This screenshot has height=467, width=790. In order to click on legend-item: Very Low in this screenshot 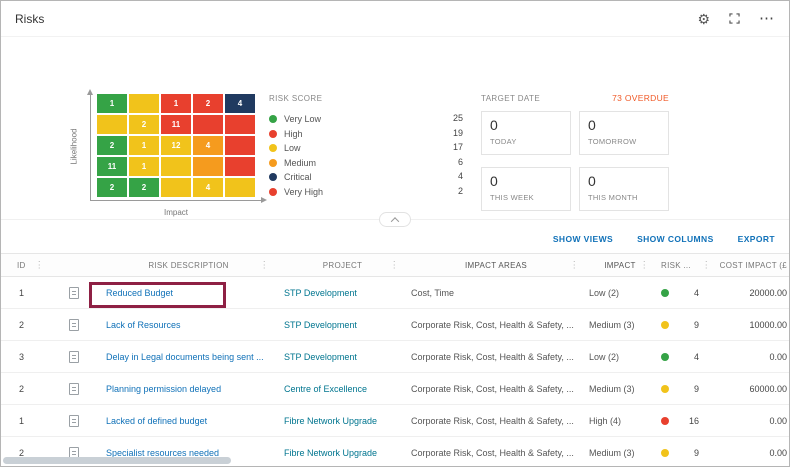, I will do `click(296, 119)`.